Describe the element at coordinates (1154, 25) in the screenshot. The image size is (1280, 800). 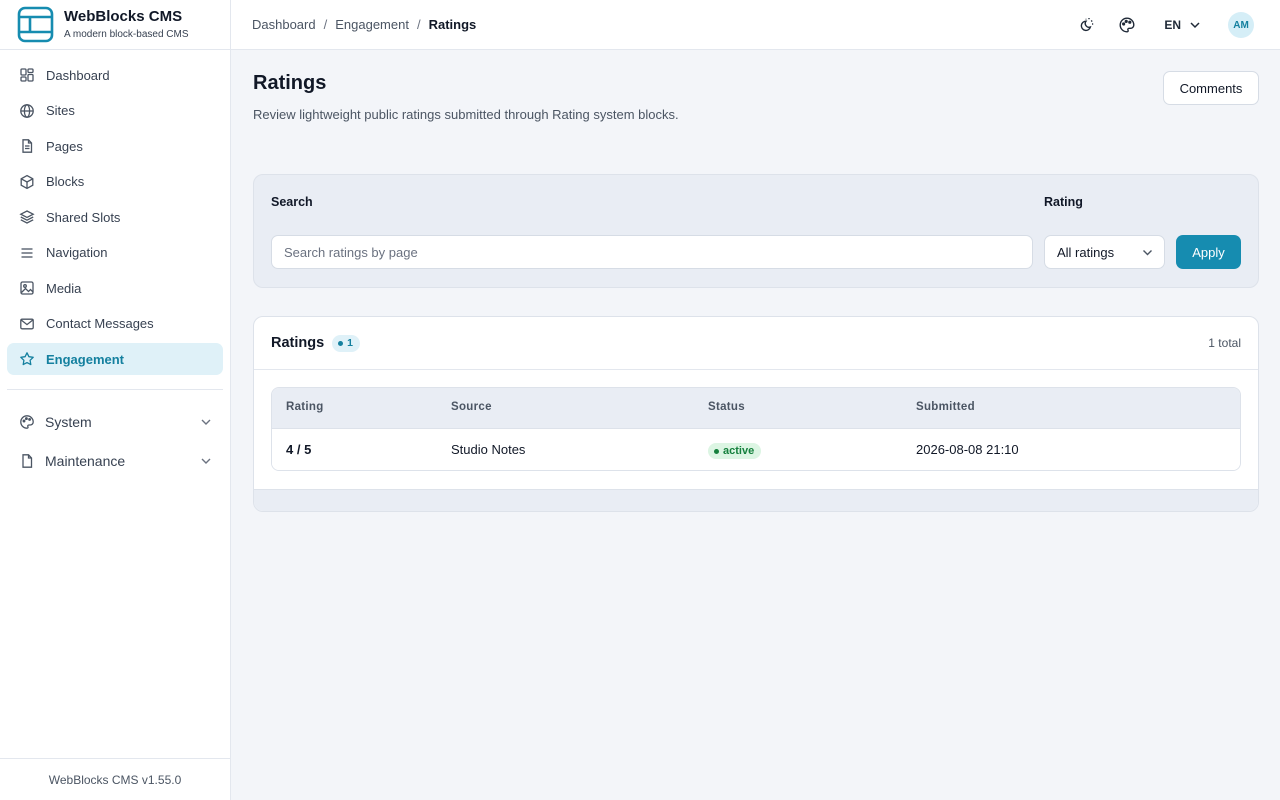
I see `topbar-actions: EN AM` at that location.